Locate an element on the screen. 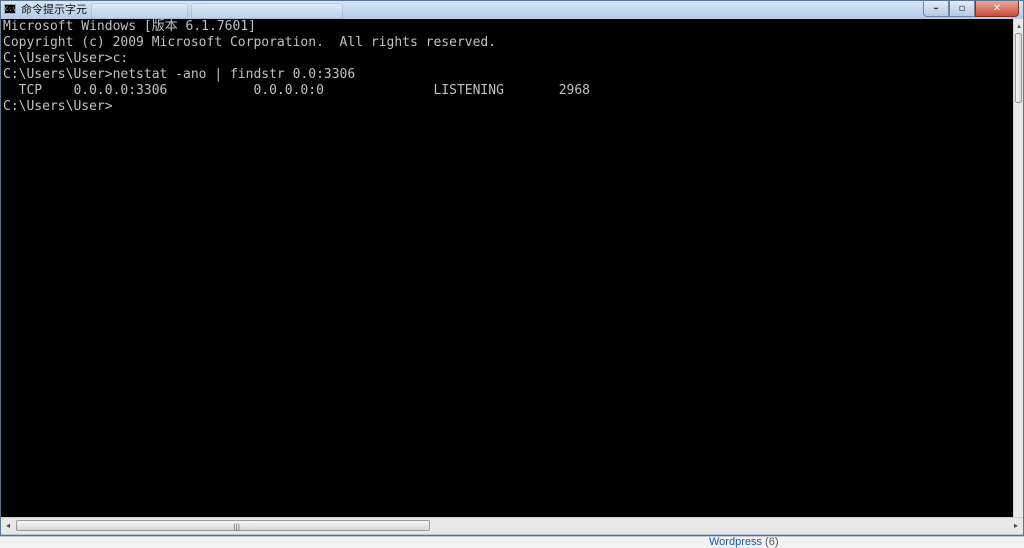 Image resolution: width=1024 pixels, height=548 pixels. close-button: ✕ is located at coordinates (997, 9).